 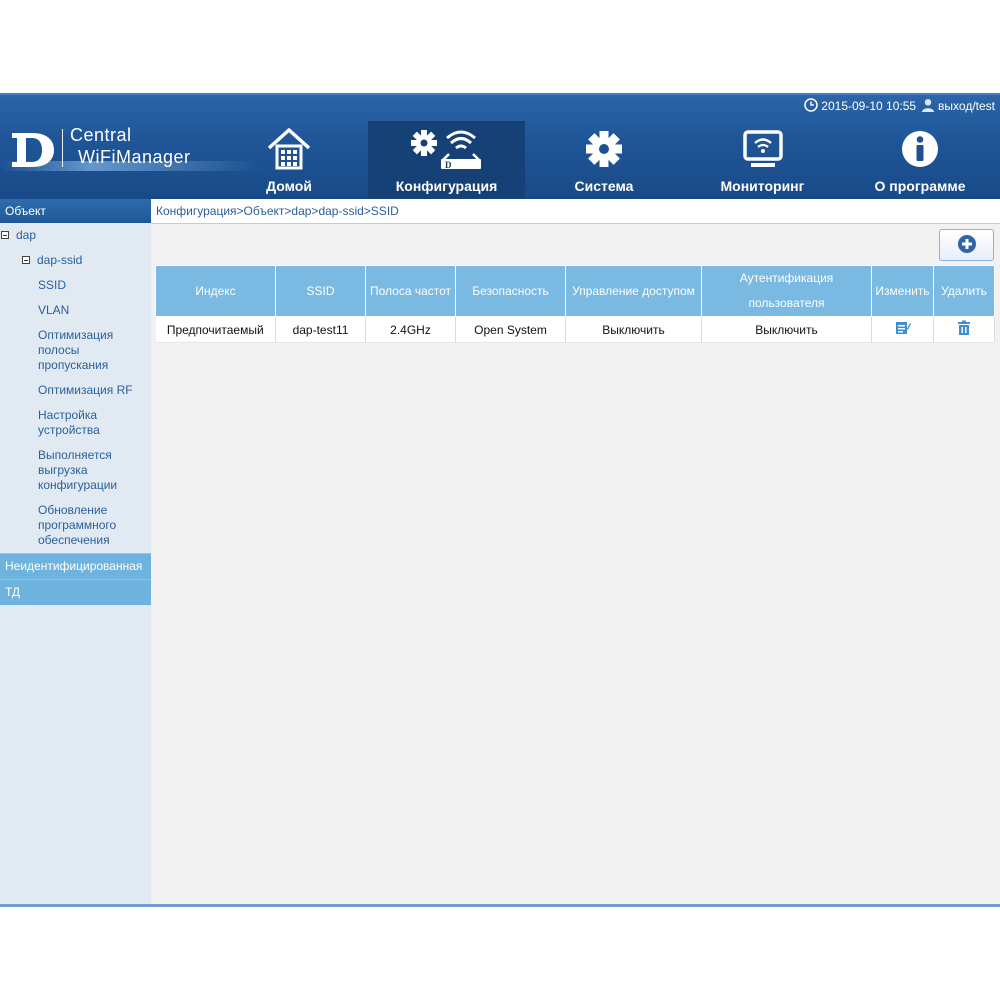 What do you see at coordinates (64, 350) in the screenshot?
I see `sidebar-item-bandwidth-optimization: Оптимизация полосы пропускания` at bounding box center [64, 350].